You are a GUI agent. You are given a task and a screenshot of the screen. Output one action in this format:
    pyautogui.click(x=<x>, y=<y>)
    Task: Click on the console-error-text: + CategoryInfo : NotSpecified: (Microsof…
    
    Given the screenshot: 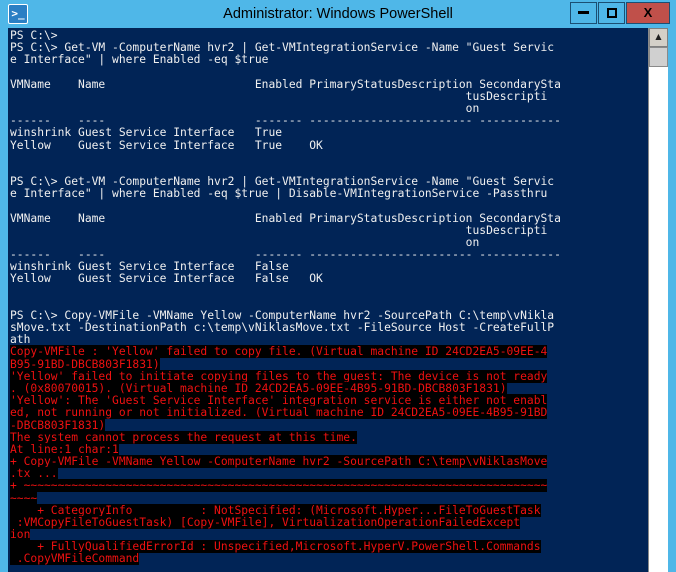 What is the action you would take?
    pyautogui.click(x=275, y=510)
    